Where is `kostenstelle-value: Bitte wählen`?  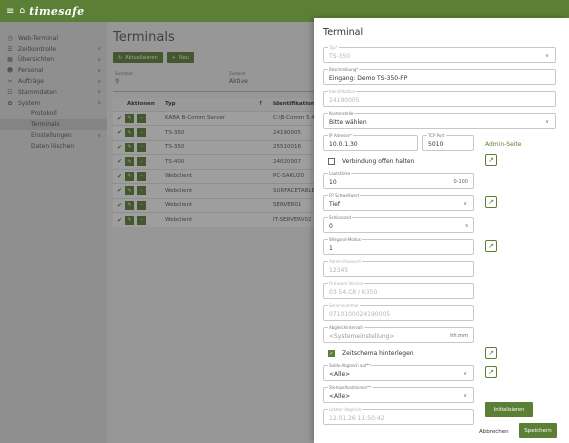 kostenstelle-value: Bitte wählen is located at coordinates (348, 122).